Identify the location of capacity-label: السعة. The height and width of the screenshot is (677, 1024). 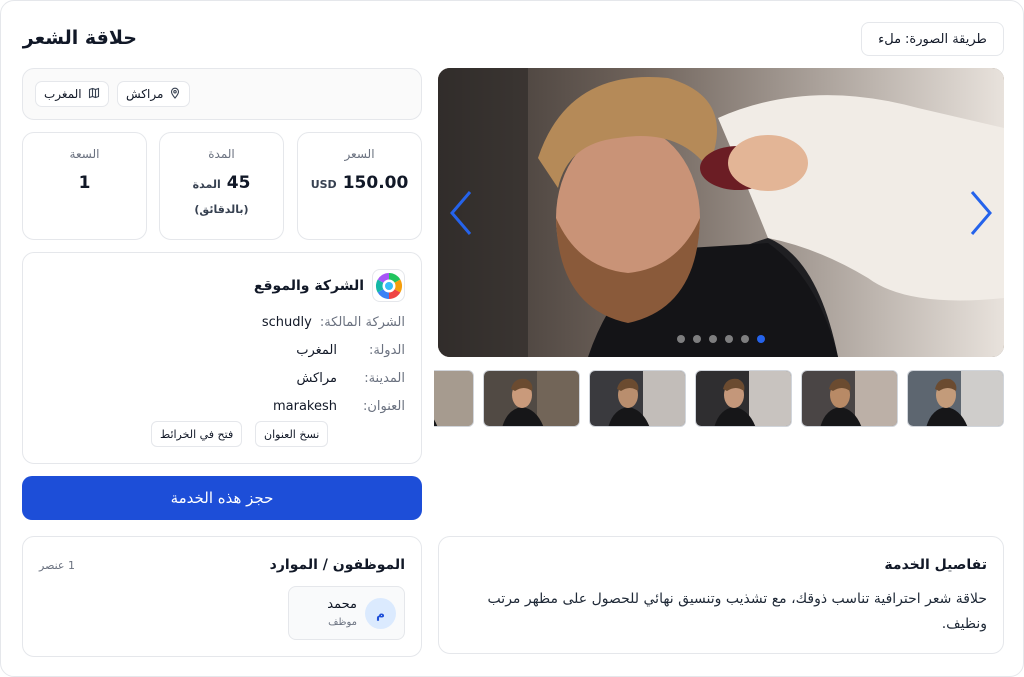
(84, 154).